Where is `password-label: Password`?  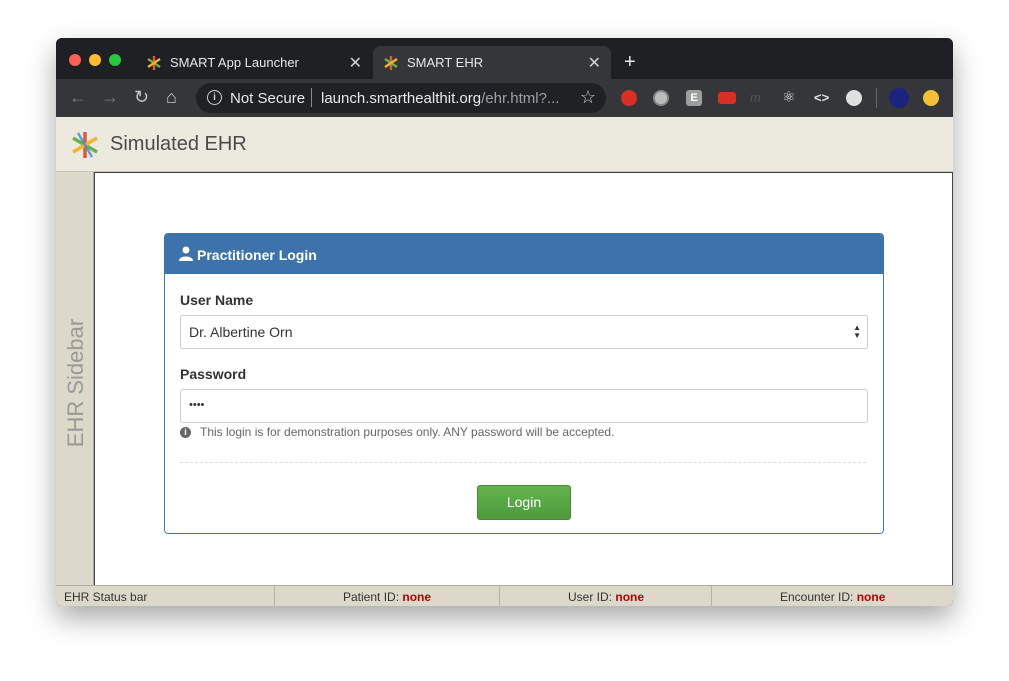
password-label: Password is located at coordinates (213, 374).